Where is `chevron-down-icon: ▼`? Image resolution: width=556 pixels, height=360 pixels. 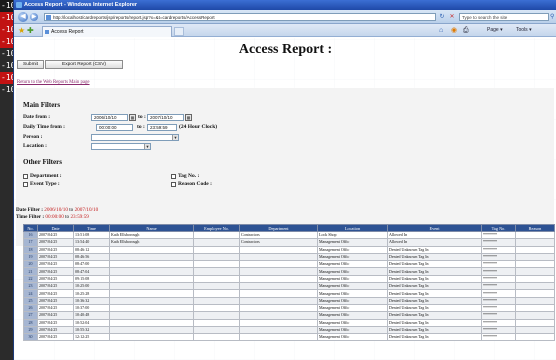 chevron-down-icon: ▼ is located at coordinates (175, 137).